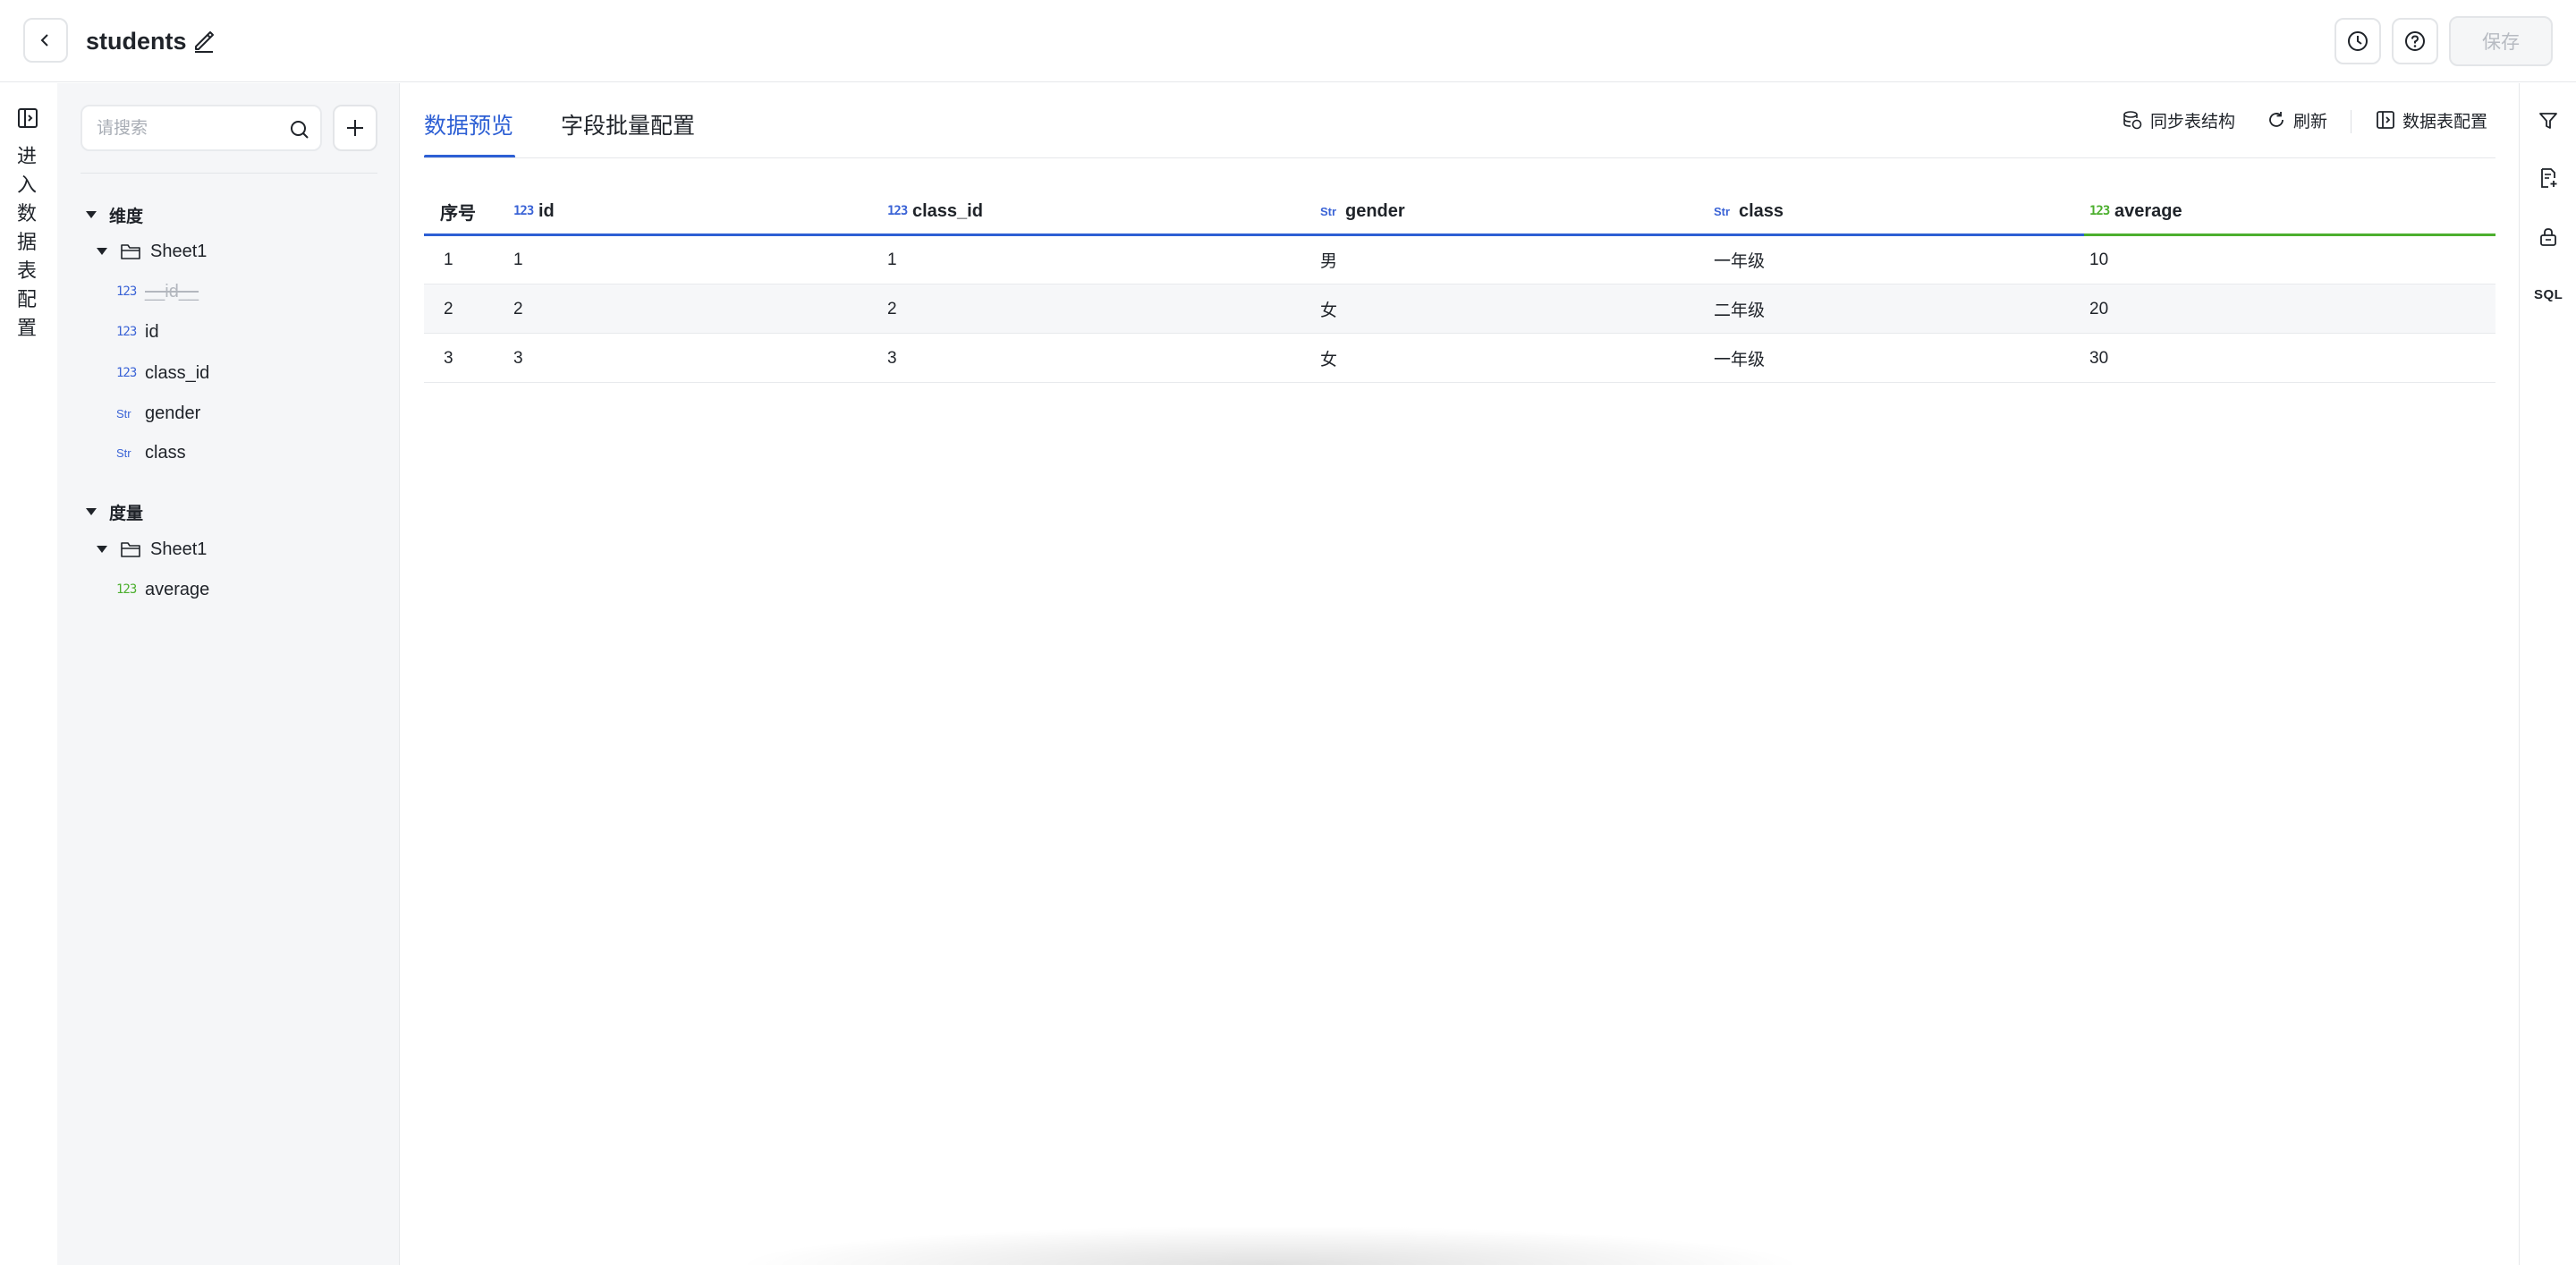 The height and width of the screenshot is (1265, 2576). What do you see at coordinates (177, 372) in the screenshot?
I see `field-label: class_id` at bounding box center [177, 372].